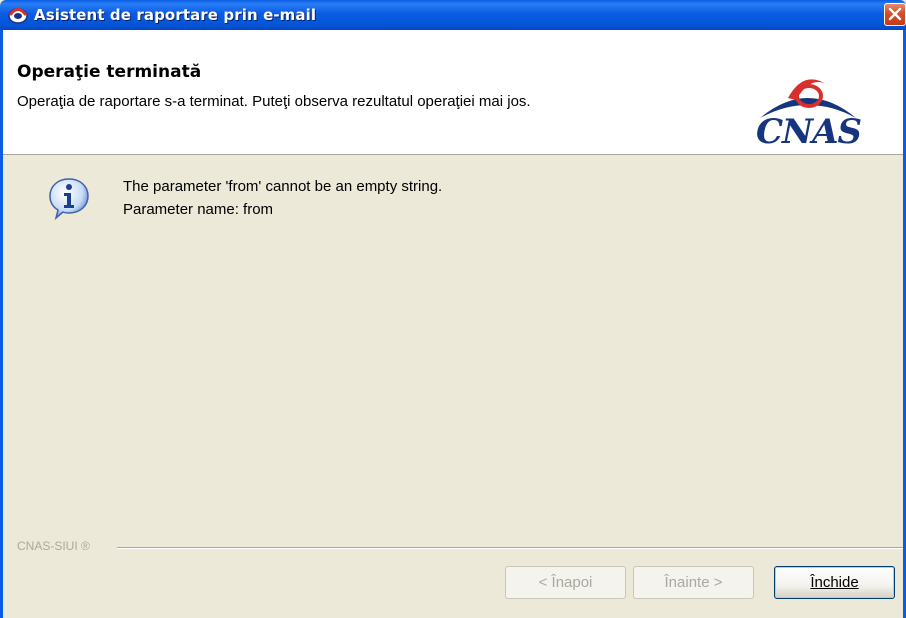  Describe the element at coordinates (18, 15) in the screenshot. I see `cnas-app-icon` at that location.